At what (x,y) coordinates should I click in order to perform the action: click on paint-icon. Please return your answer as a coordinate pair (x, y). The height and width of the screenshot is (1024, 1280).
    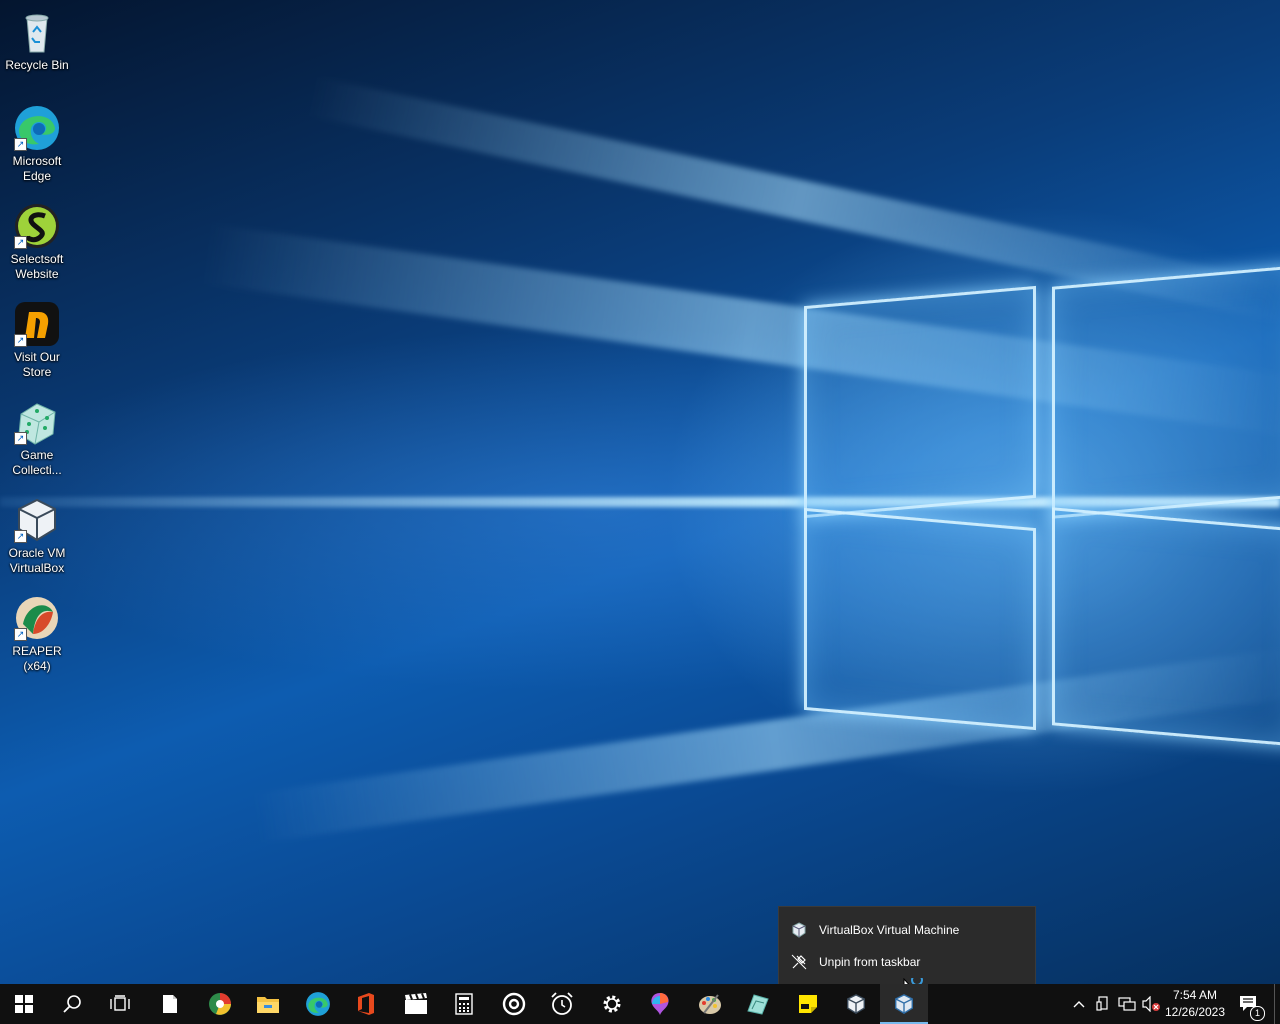
    Looking at the image, I should click on (710, 1004).